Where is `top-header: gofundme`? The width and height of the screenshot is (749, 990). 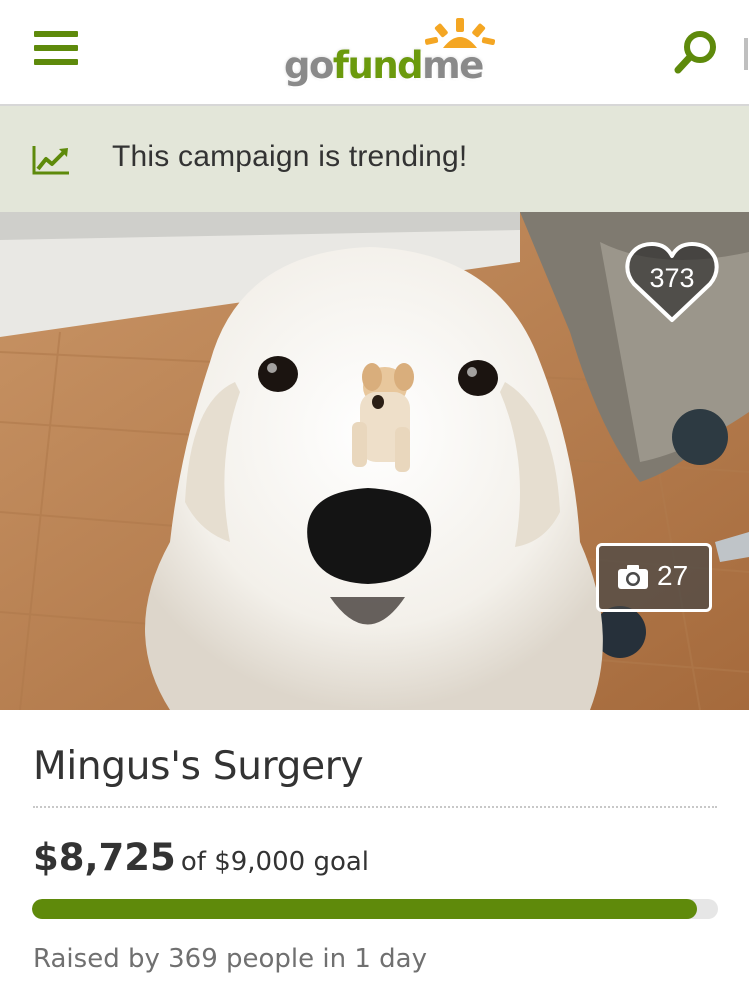 top-header: gofundme is located at coordinates (374, 53).